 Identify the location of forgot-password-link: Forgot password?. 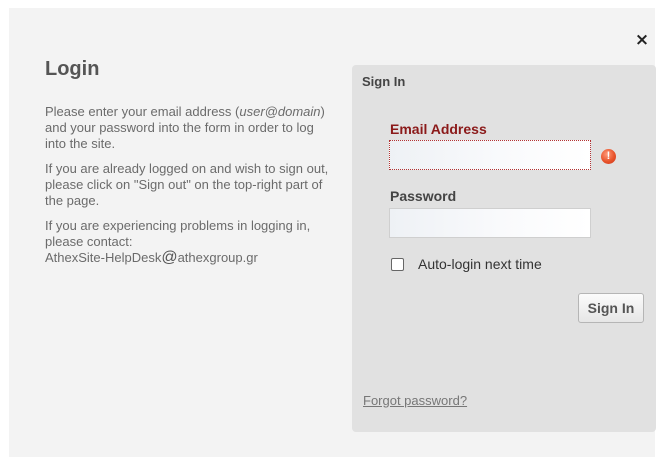
(415, 400).